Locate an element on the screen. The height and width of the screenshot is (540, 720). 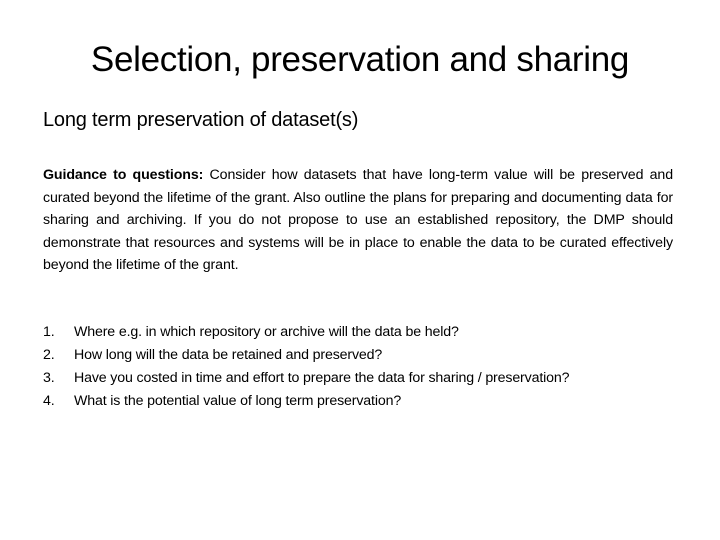
question-number: 4. is located at coordinates (49, 401).